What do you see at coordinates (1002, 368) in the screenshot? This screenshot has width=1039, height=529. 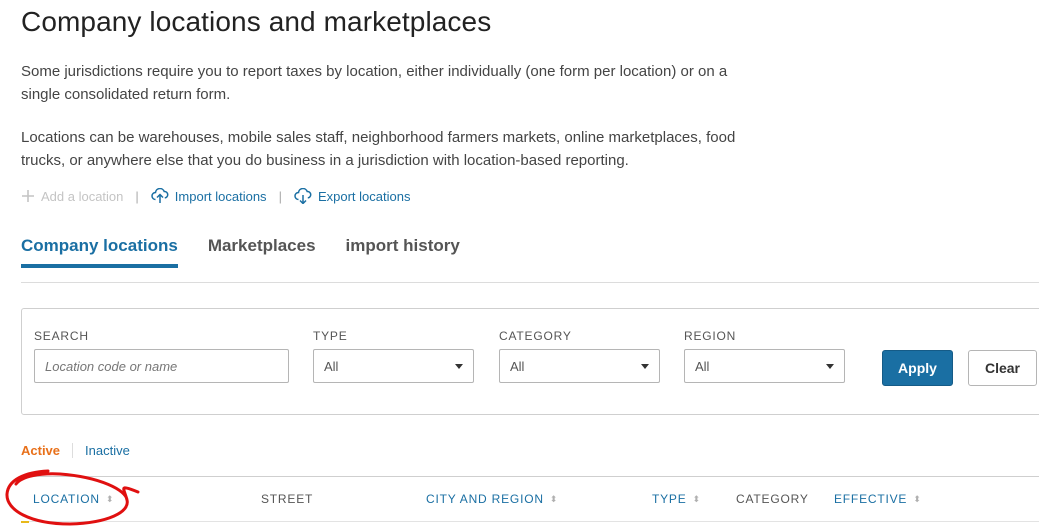 I see `clear-button: Clear` at bounding box center [1002, 368].